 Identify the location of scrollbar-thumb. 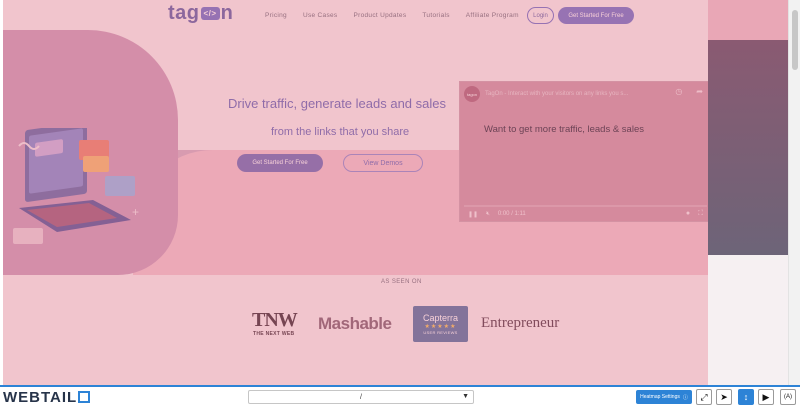
(795, 40).